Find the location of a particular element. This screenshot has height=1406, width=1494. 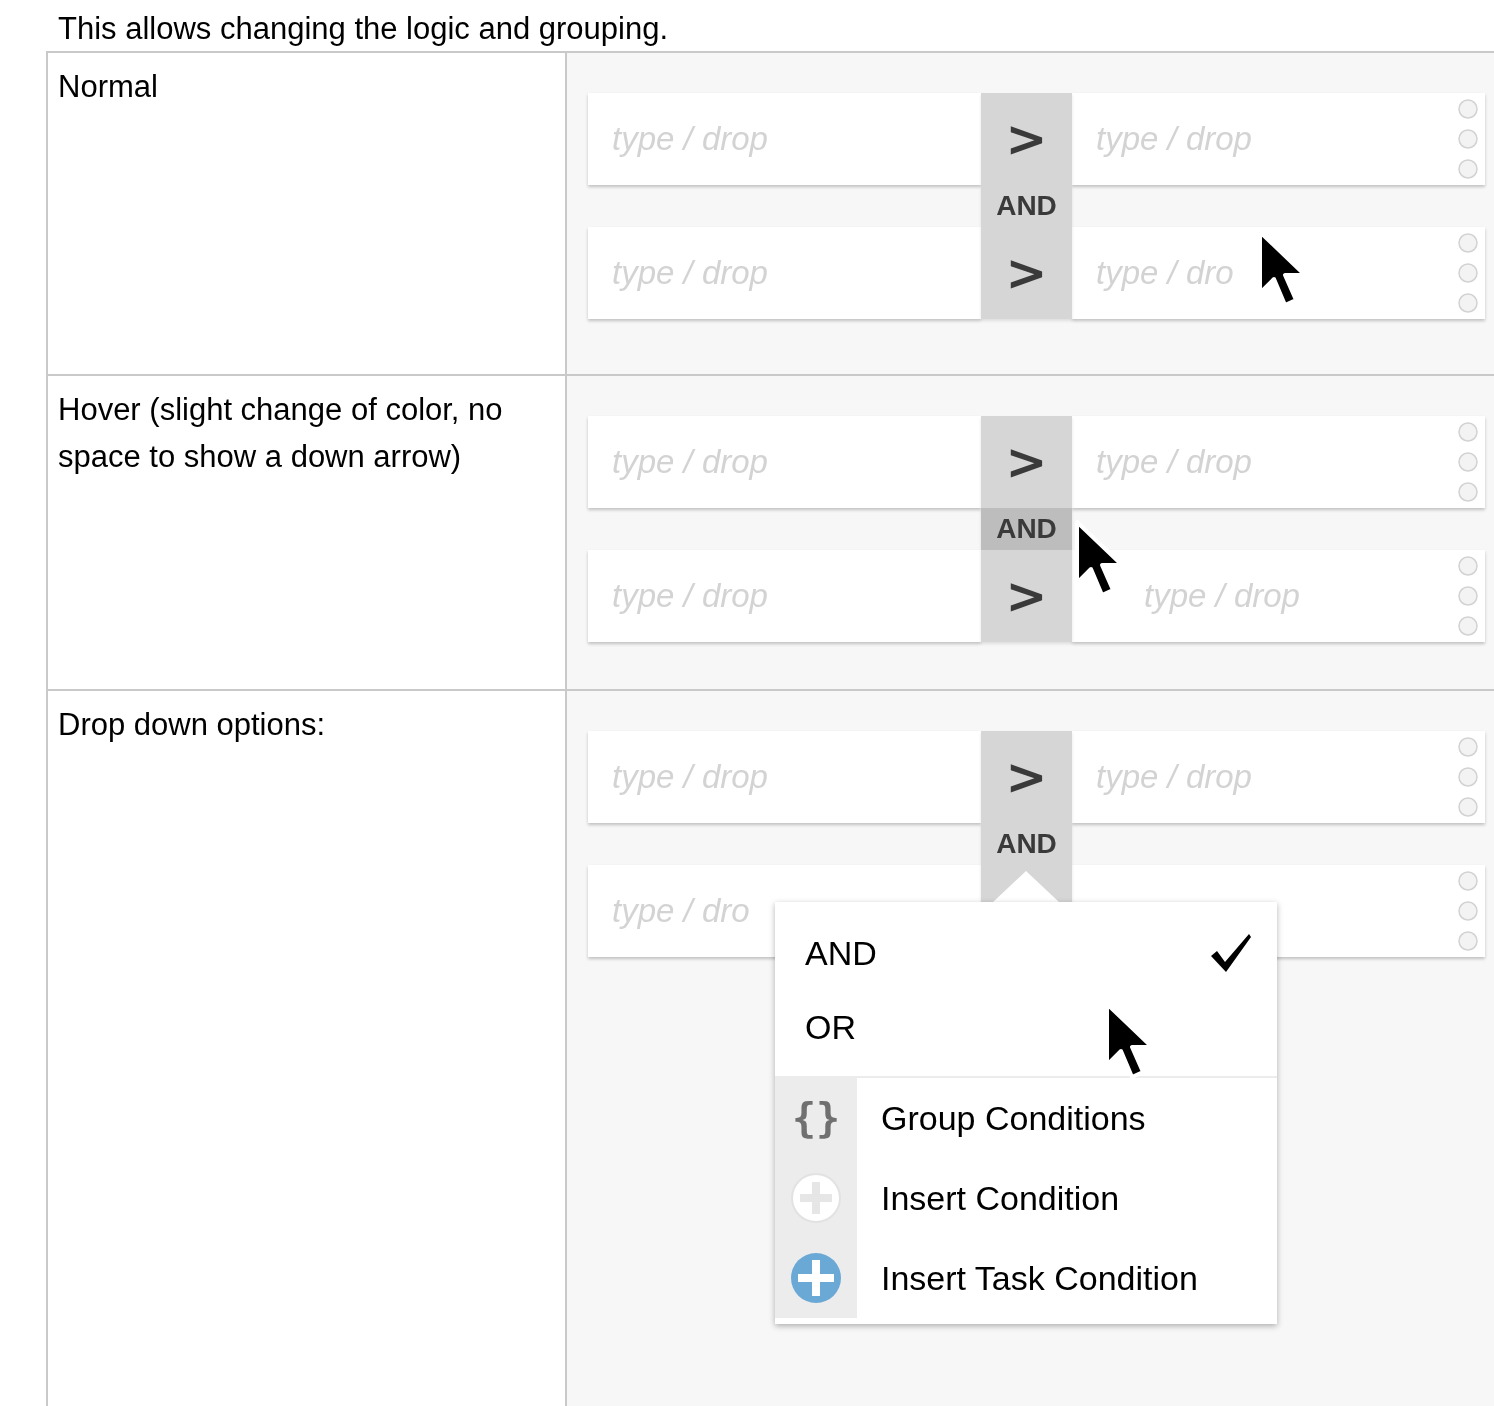

intro-text: This allows changing the logic and grouping. is located at coordinates (363, 29).